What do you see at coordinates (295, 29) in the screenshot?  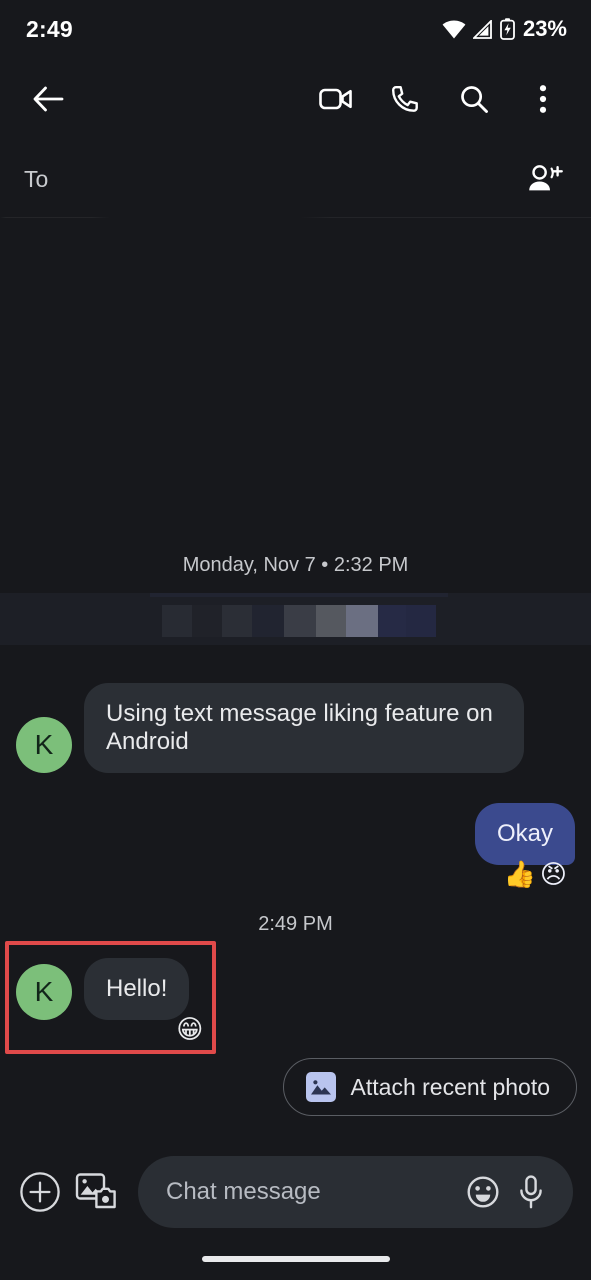 I see `status-bar: 2:49 23%` at bounding box center [295, 29].